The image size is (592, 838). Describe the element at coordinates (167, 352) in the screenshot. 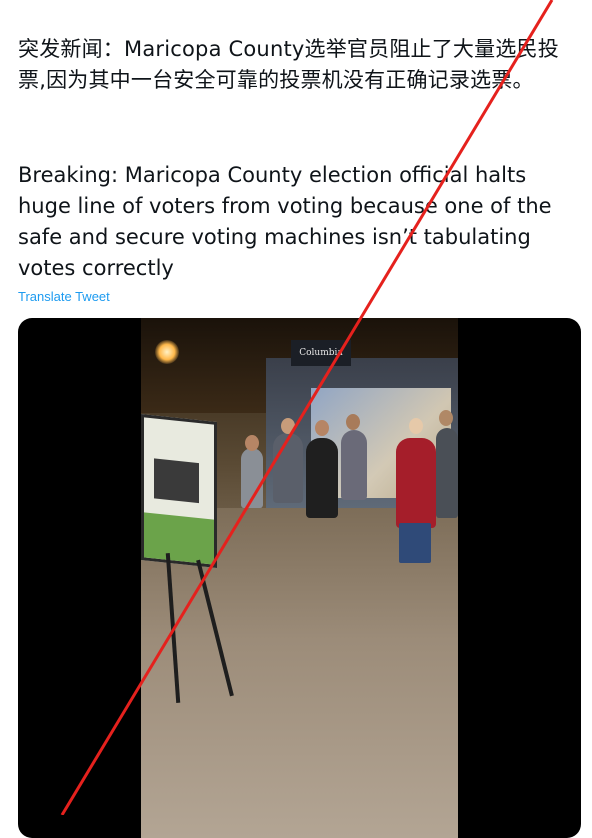

I see `video-lamp` at that location.